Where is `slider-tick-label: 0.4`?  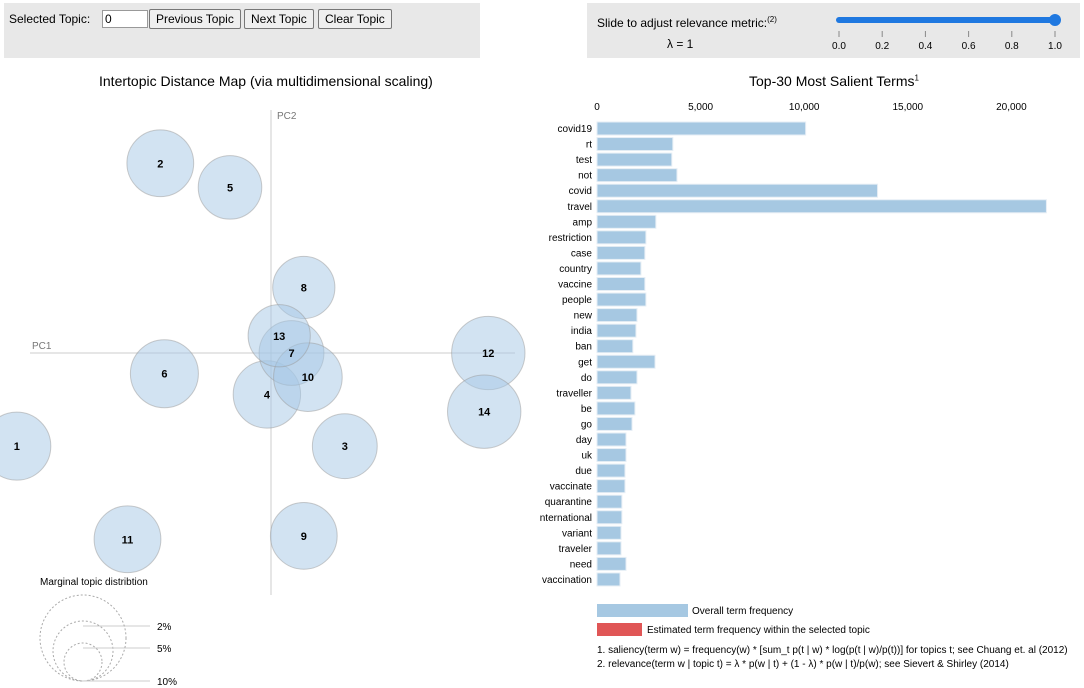 slider-tick-label: 0.4 is located at coordinates (925, 46).